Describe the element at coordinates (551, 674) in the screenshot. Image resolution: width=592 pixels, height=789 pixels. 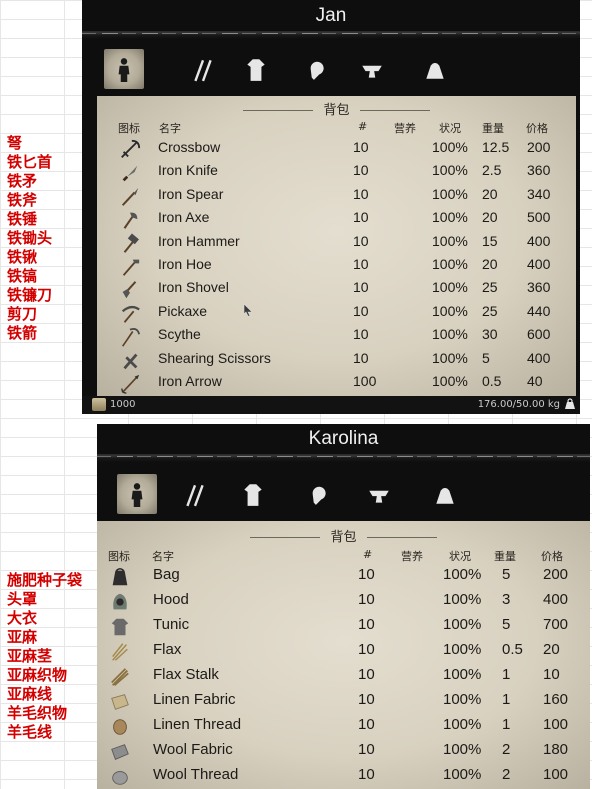
I see `item-price: 10` at that location.